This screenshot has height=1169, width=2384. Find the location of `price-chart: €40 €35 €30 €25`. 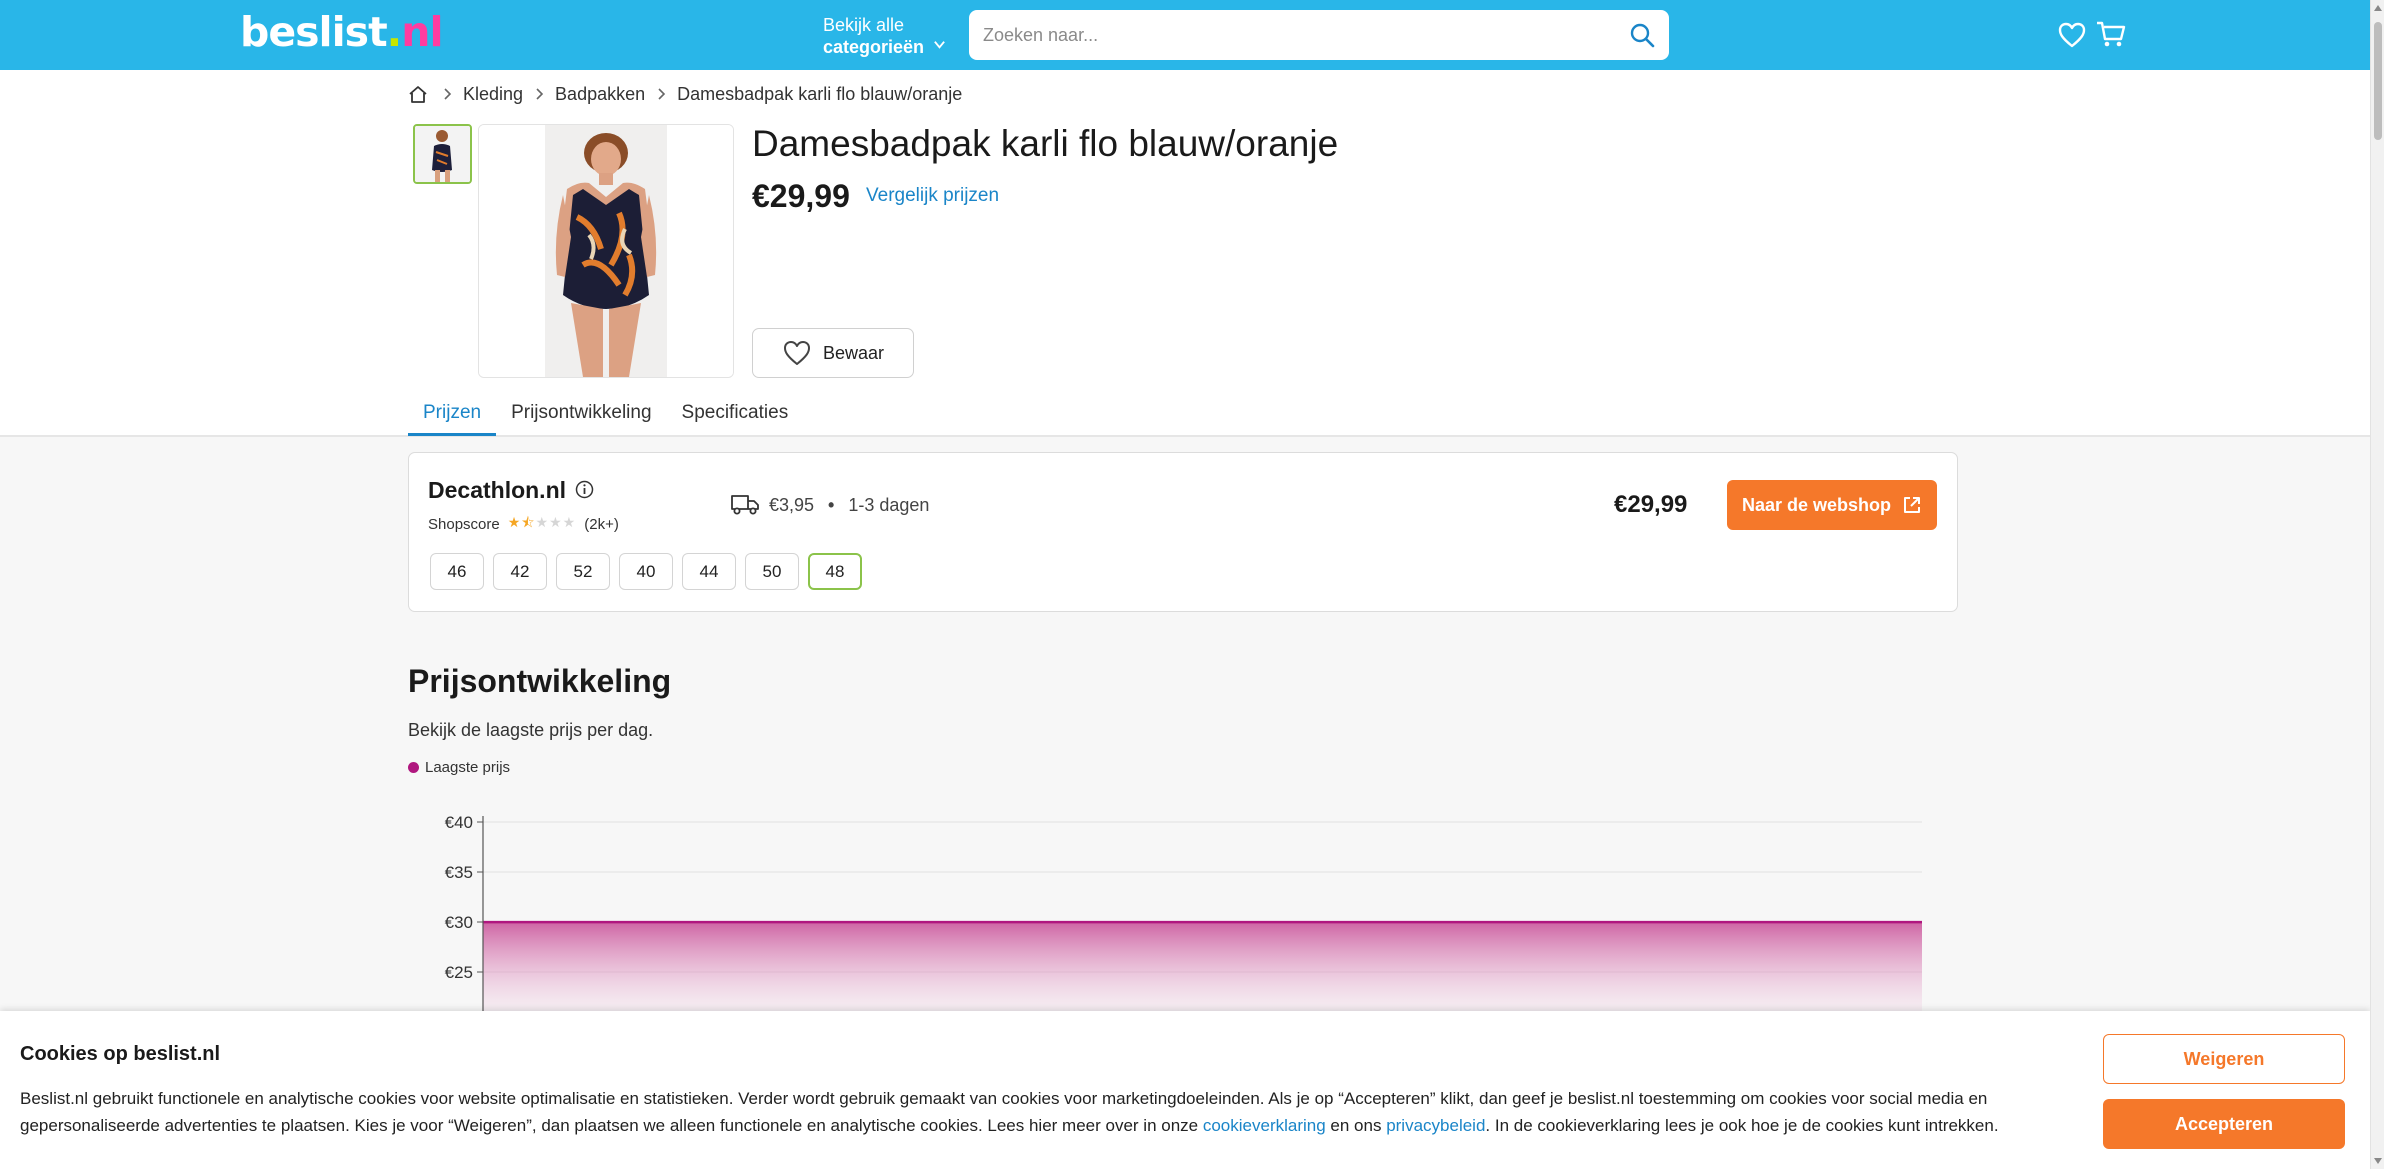

price-chart: €40 €35 €30 €25 is located at coordinates (1183, 914).